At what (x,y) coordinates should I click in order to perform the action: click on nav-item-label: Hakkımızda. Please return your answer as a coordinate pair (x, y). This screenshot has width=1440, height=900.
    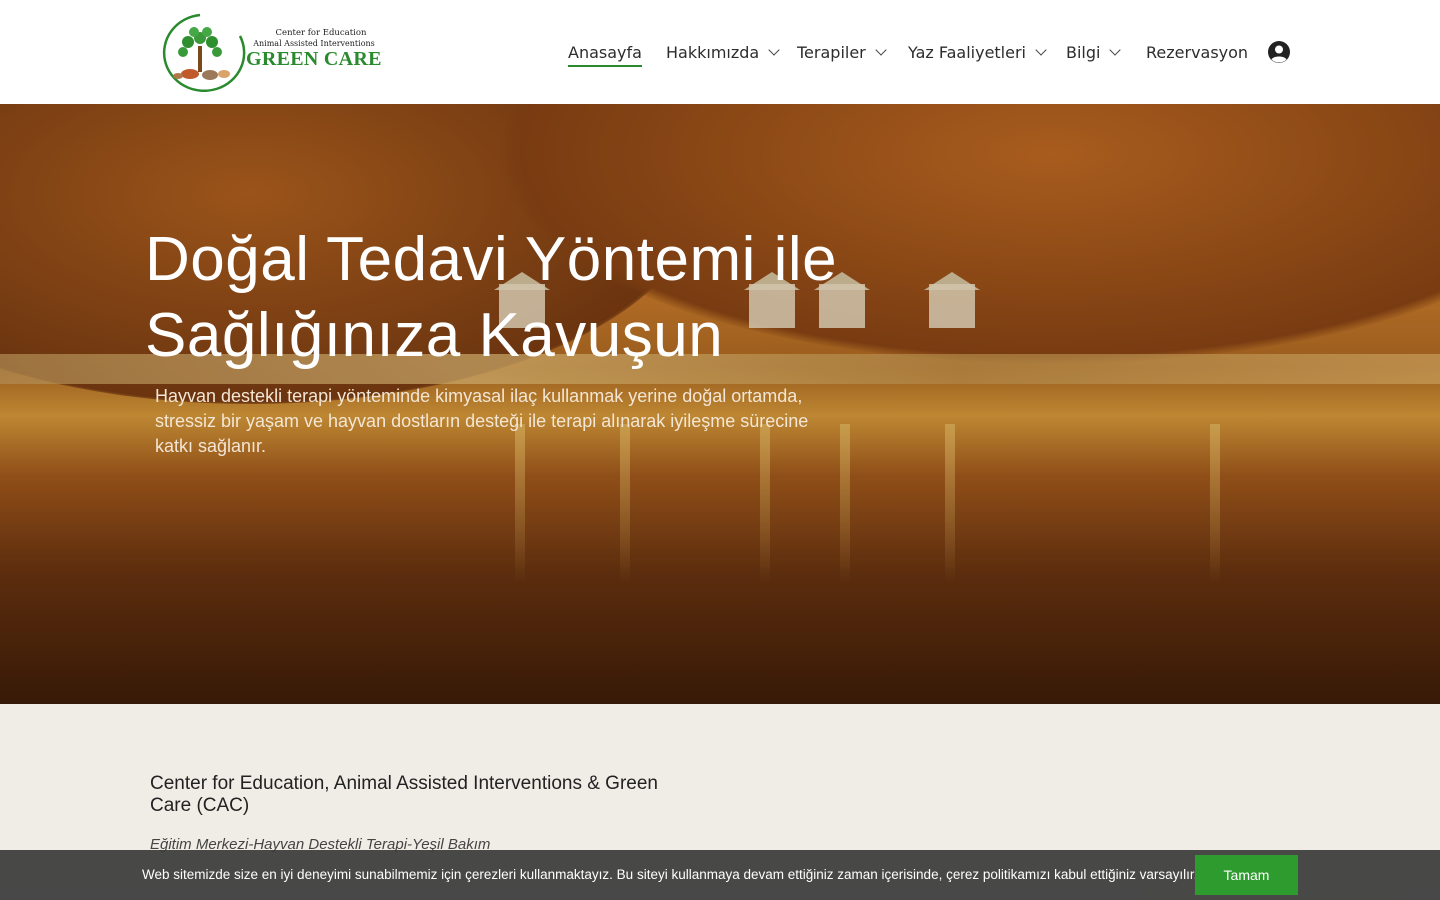
    Looking at the image, I should click on (713, 52).